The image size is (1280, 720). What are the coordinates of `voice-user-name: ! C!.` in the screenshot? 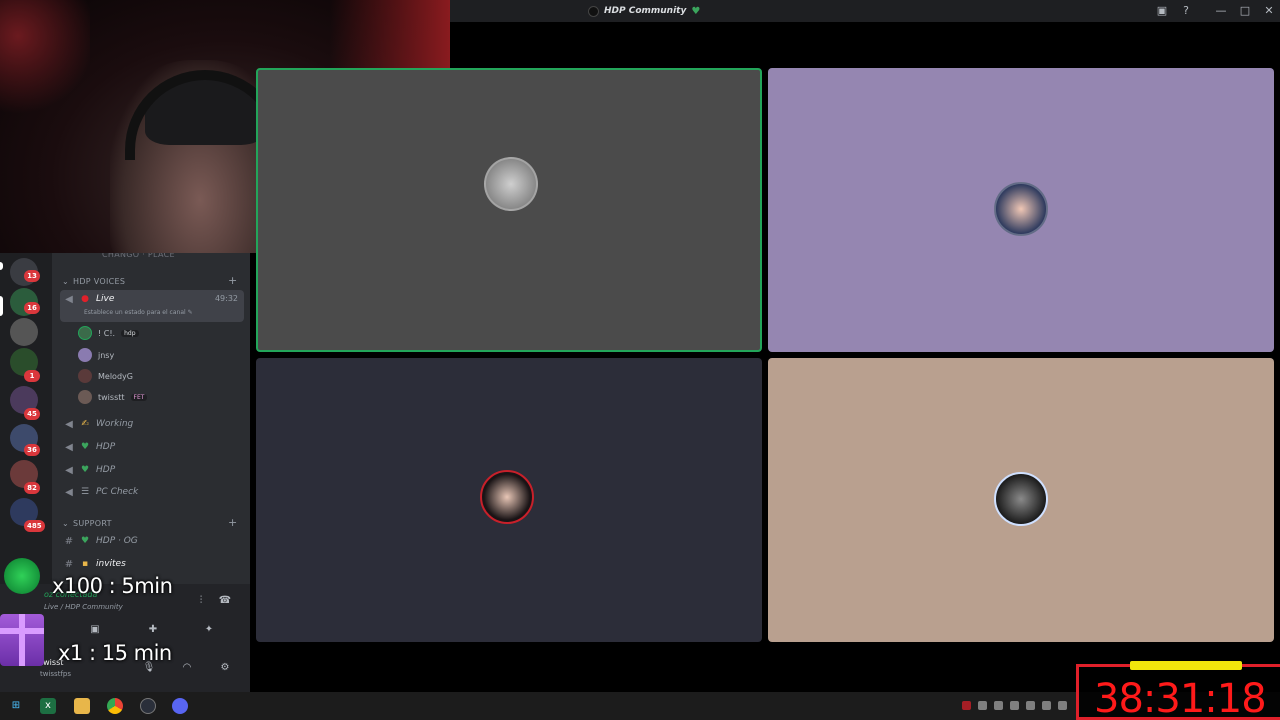 It's located at (107, 333).